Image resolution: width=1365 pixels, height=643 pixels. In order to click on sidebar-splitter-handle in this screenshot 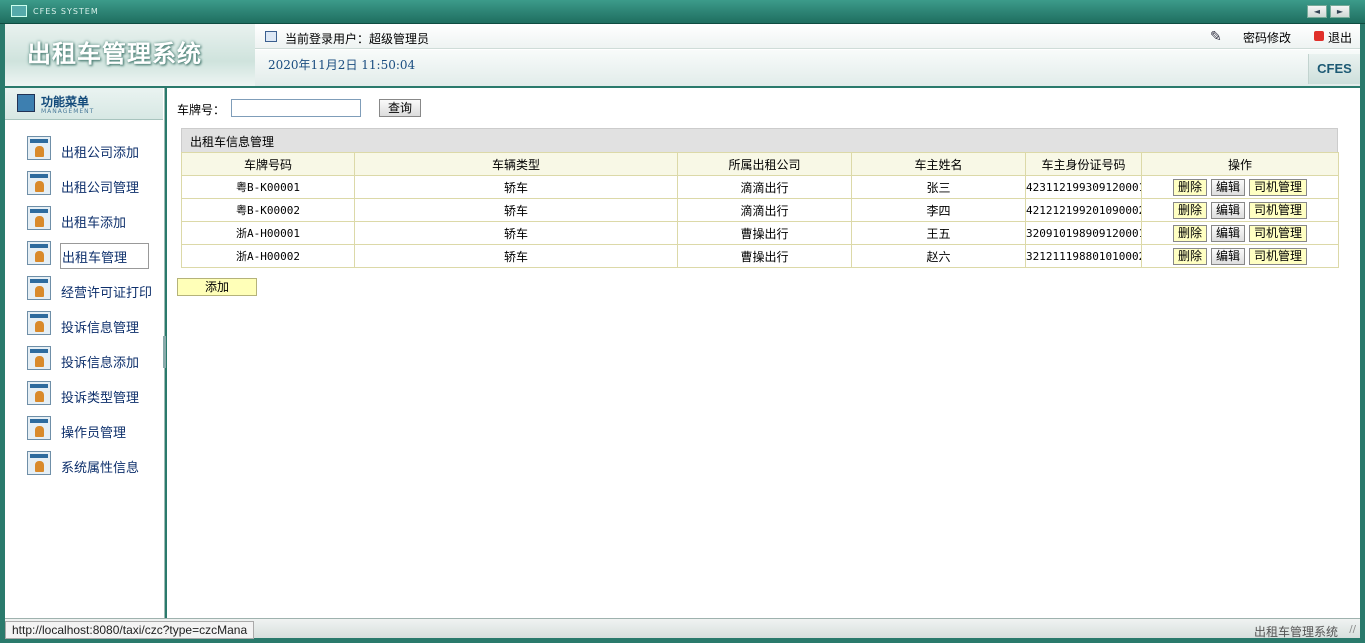, I will do `click(164, 352)`.